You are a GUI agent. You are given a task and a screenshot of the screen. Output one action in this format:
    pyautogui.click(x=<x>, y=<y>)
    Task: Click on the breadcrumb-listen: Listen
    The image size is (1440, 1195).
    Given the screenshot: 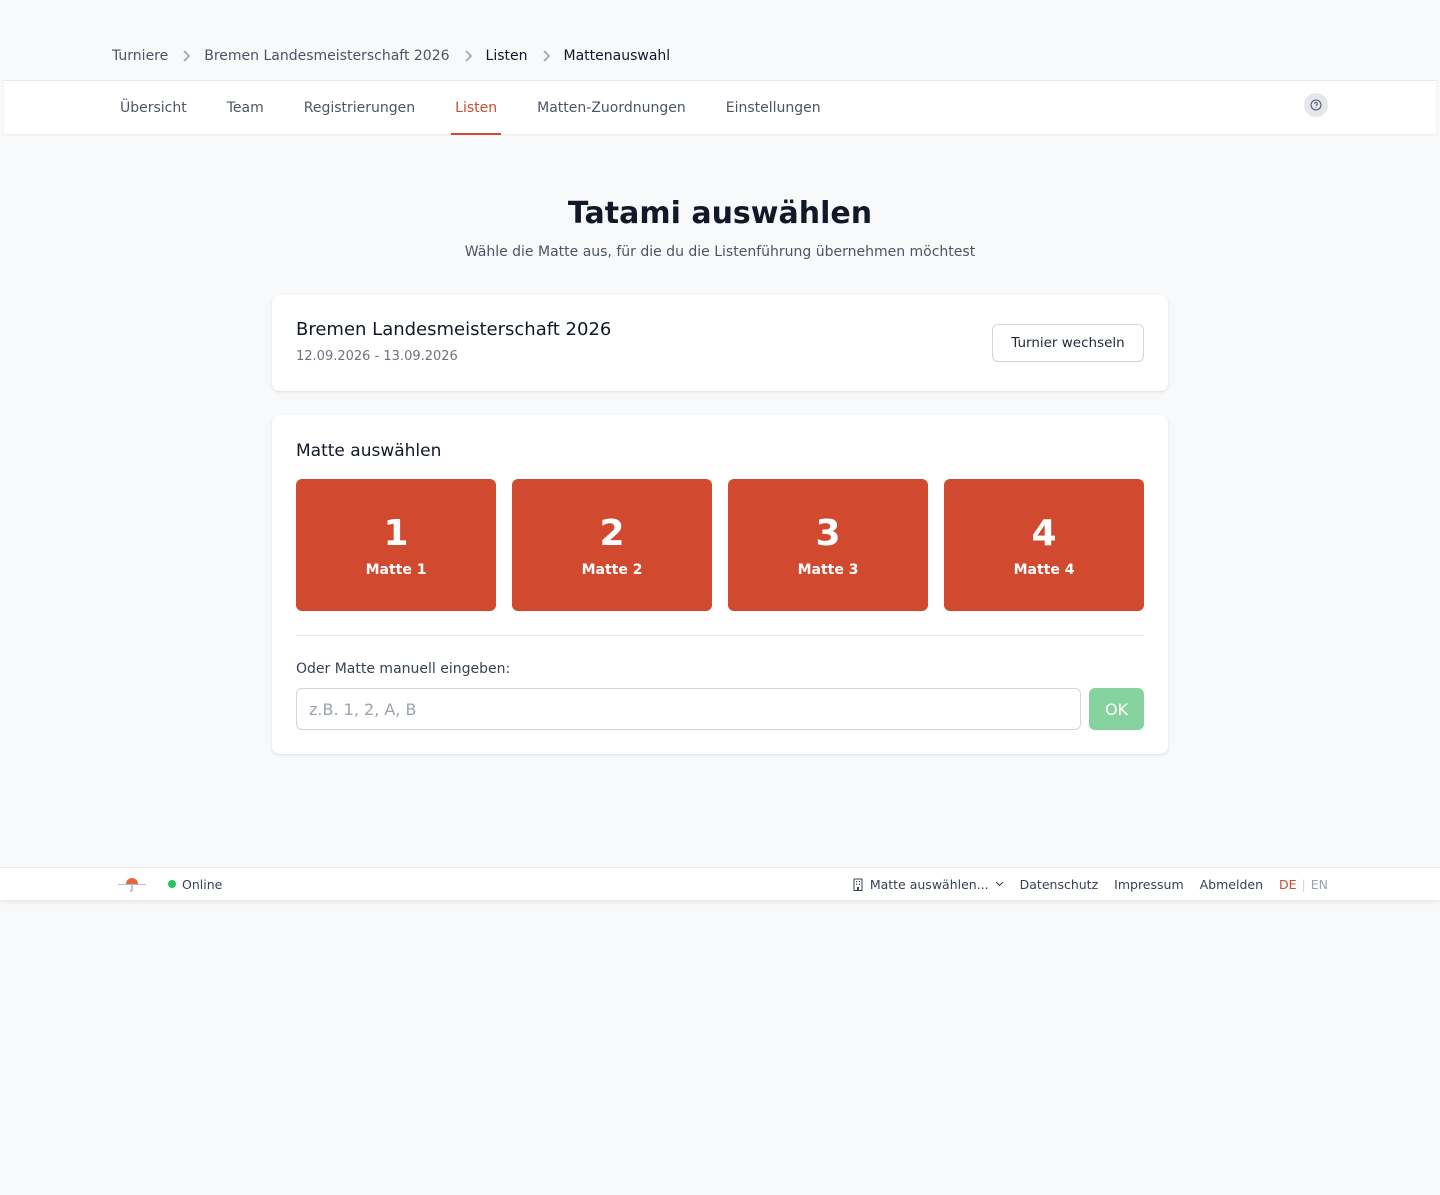 What is the action you would take?
    pyautogui.click(x=507, y=56)
    